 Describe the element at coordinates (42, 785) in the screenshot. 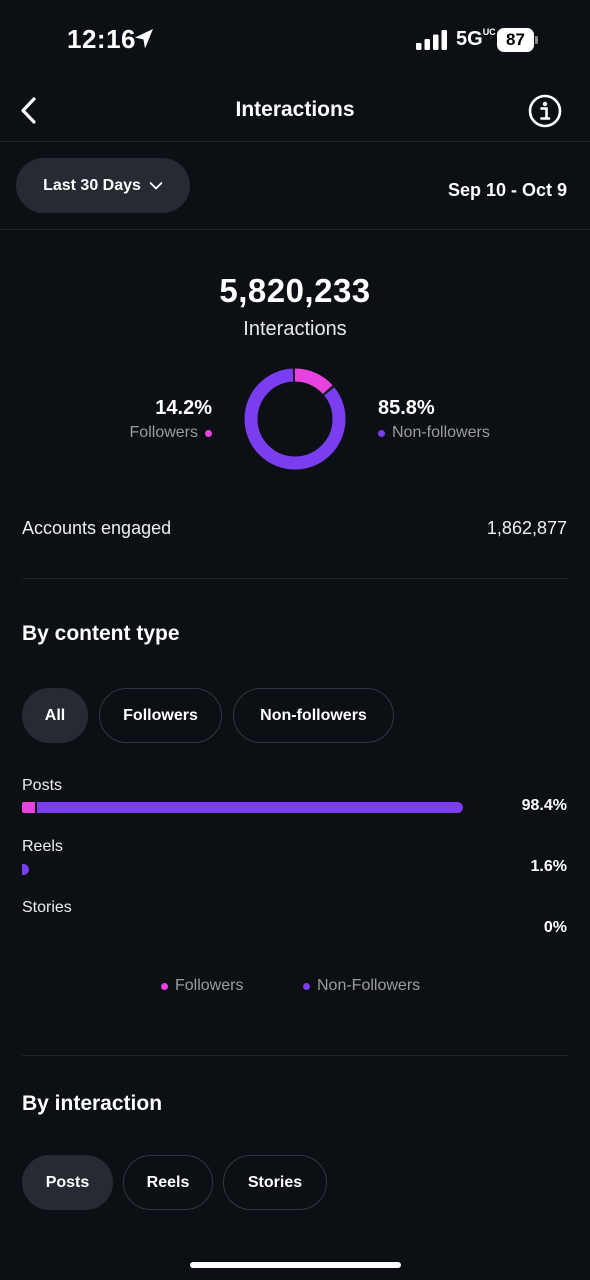

I see `posts-label: Posts` at that location.